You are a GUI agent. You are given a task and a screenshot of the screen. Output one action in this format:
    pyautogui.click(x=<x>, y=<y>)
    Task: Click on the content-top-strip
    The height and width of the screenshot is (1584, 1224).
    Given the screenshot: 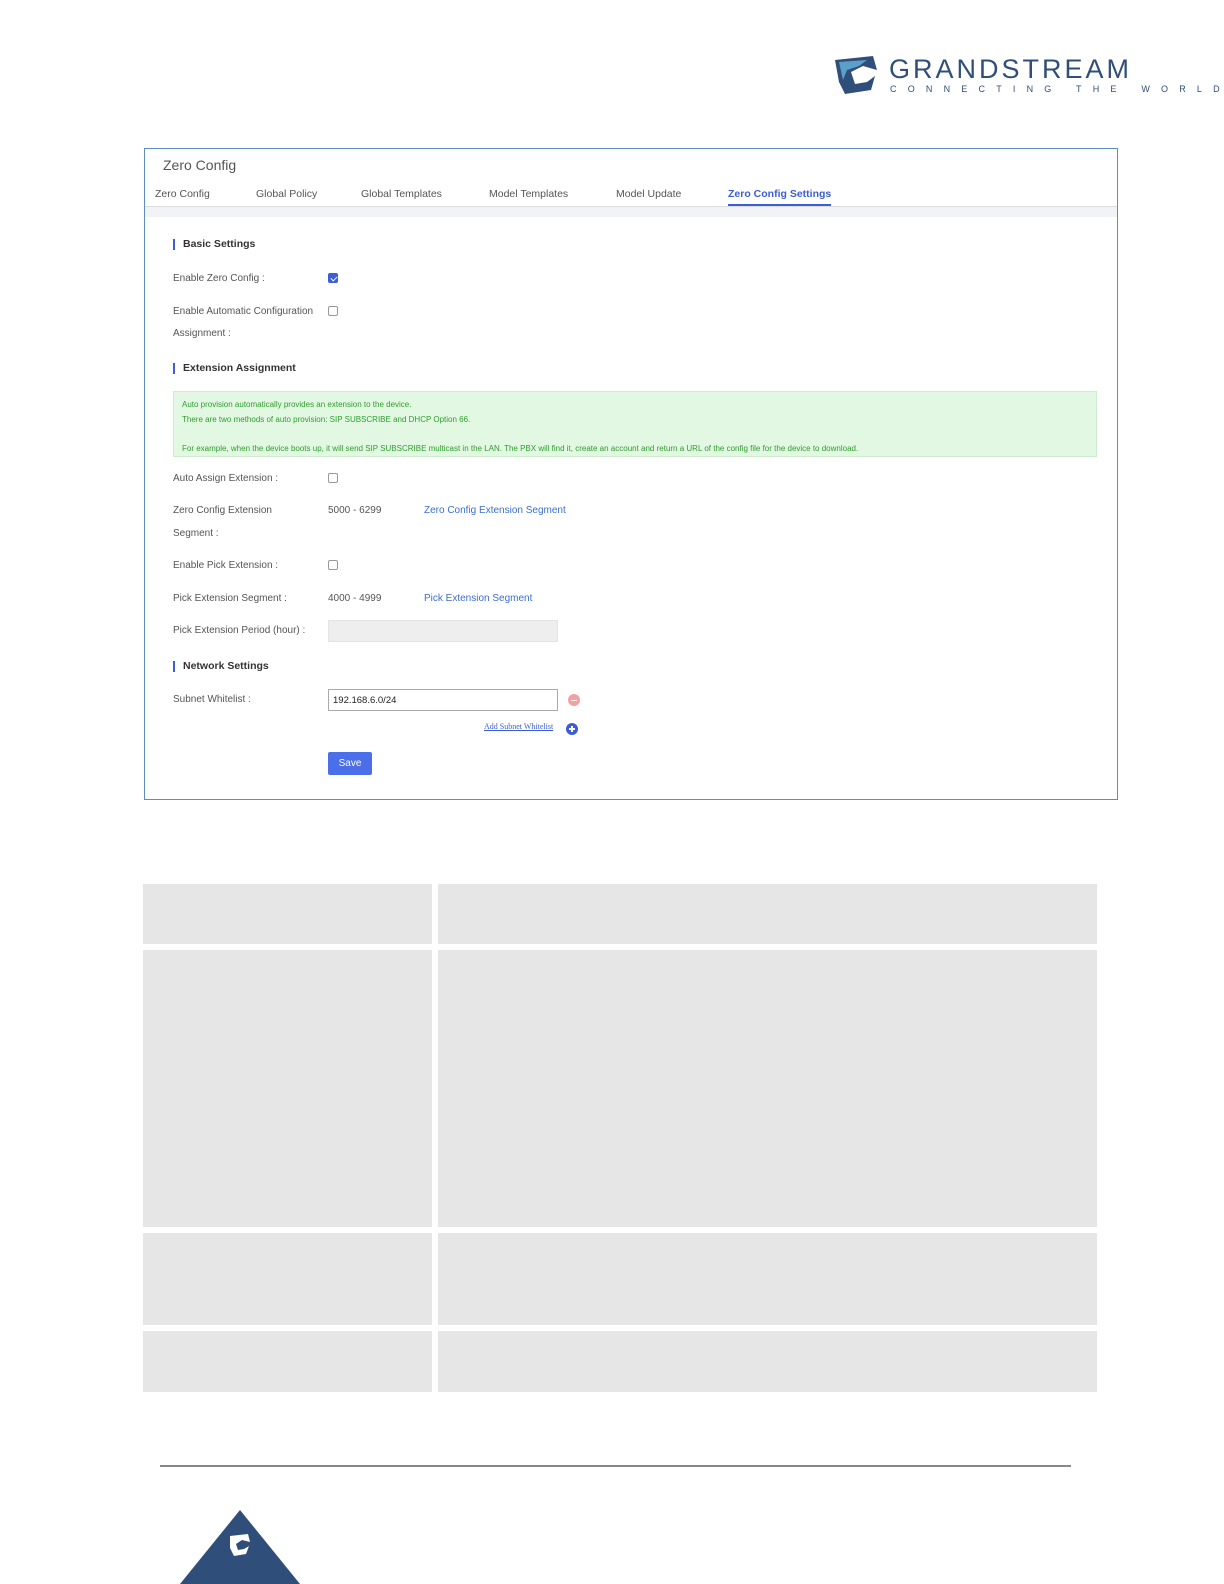 What is the action you would take?
    pyautogui.click(x=631, y=212)
    